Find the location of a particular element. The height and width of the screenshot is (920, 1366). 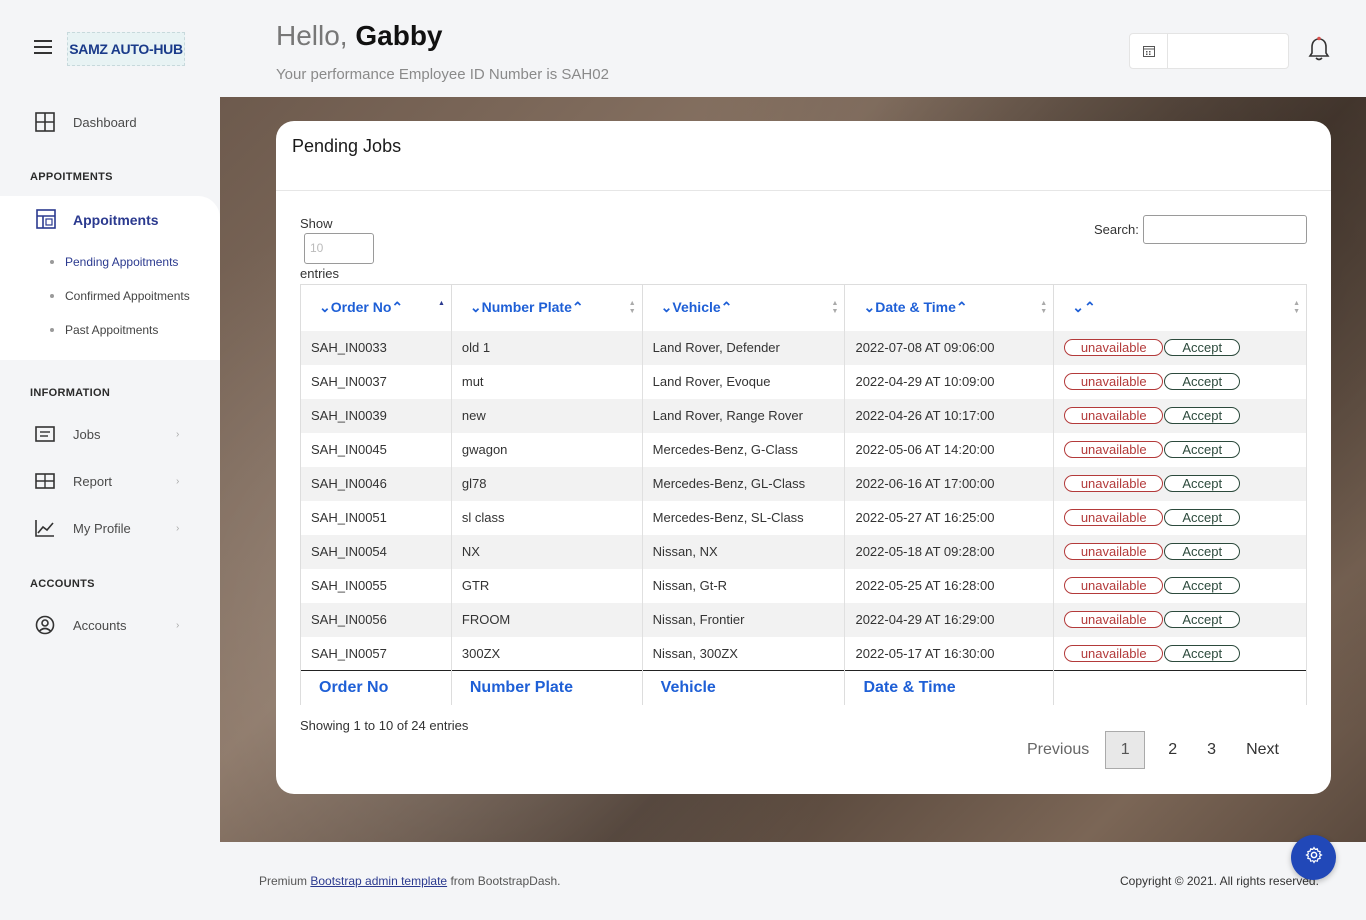

footer-header-date: Date & Time is located at coordinates (949, 687).